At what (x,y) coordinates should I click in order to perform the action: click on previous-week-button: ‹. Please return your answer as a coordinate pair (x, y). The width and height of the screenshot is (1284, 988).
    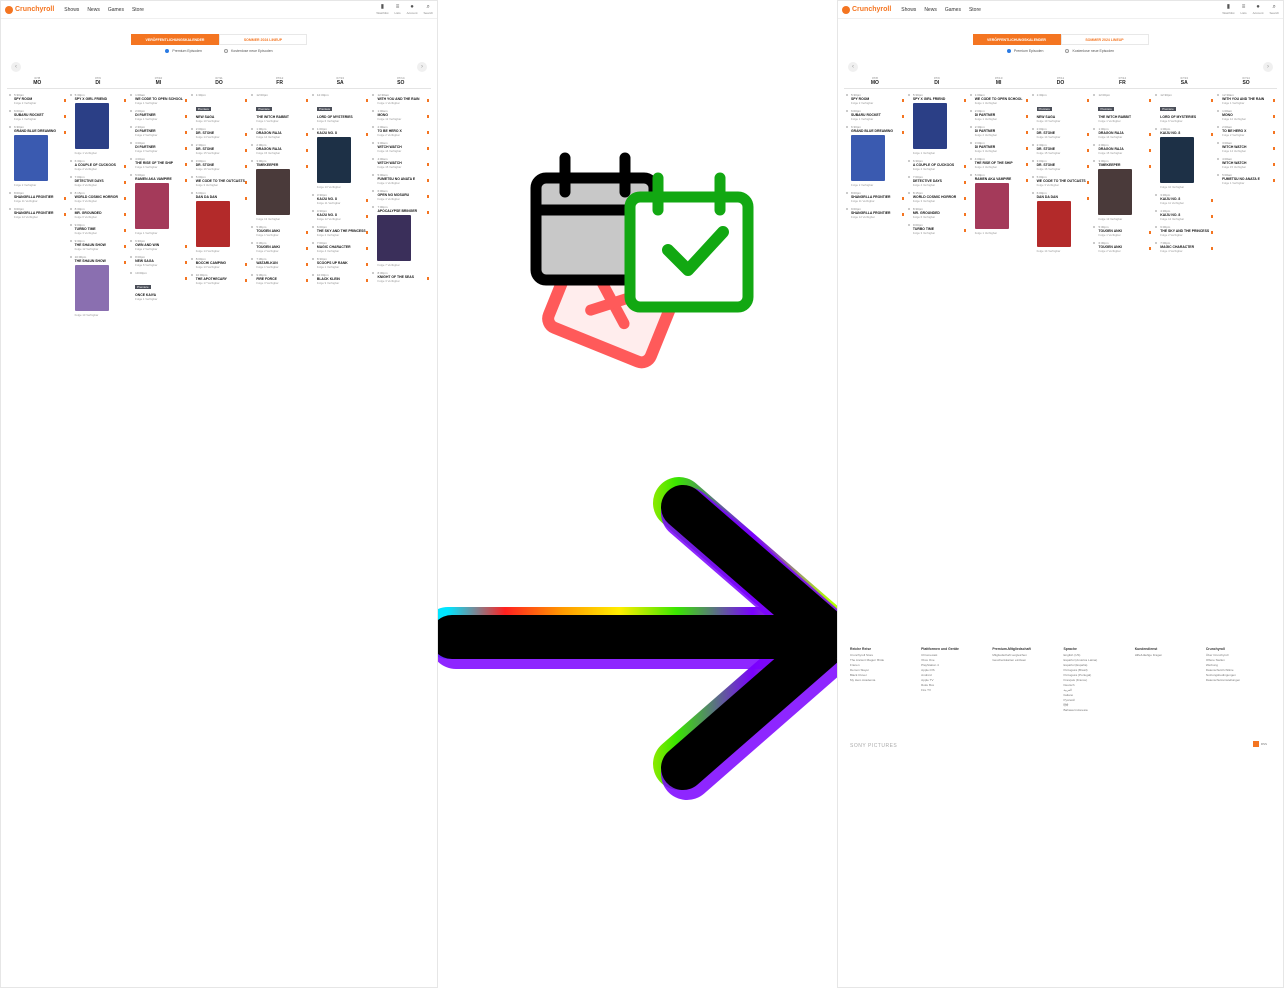
    Looking at the image, I should click on (853, 67).